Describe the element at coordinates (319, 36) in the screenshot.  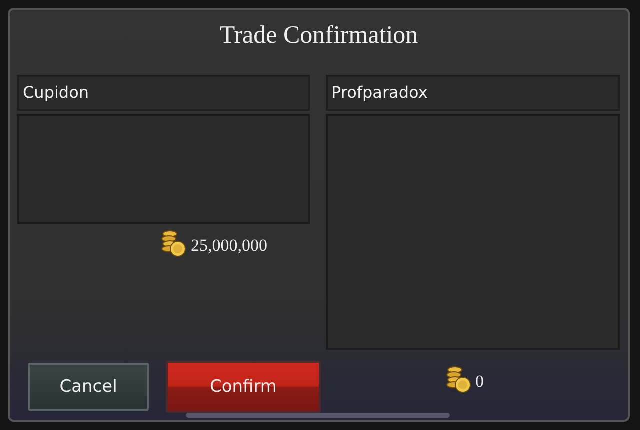
I see `dialog-title: Trade Confirmation` at that location.